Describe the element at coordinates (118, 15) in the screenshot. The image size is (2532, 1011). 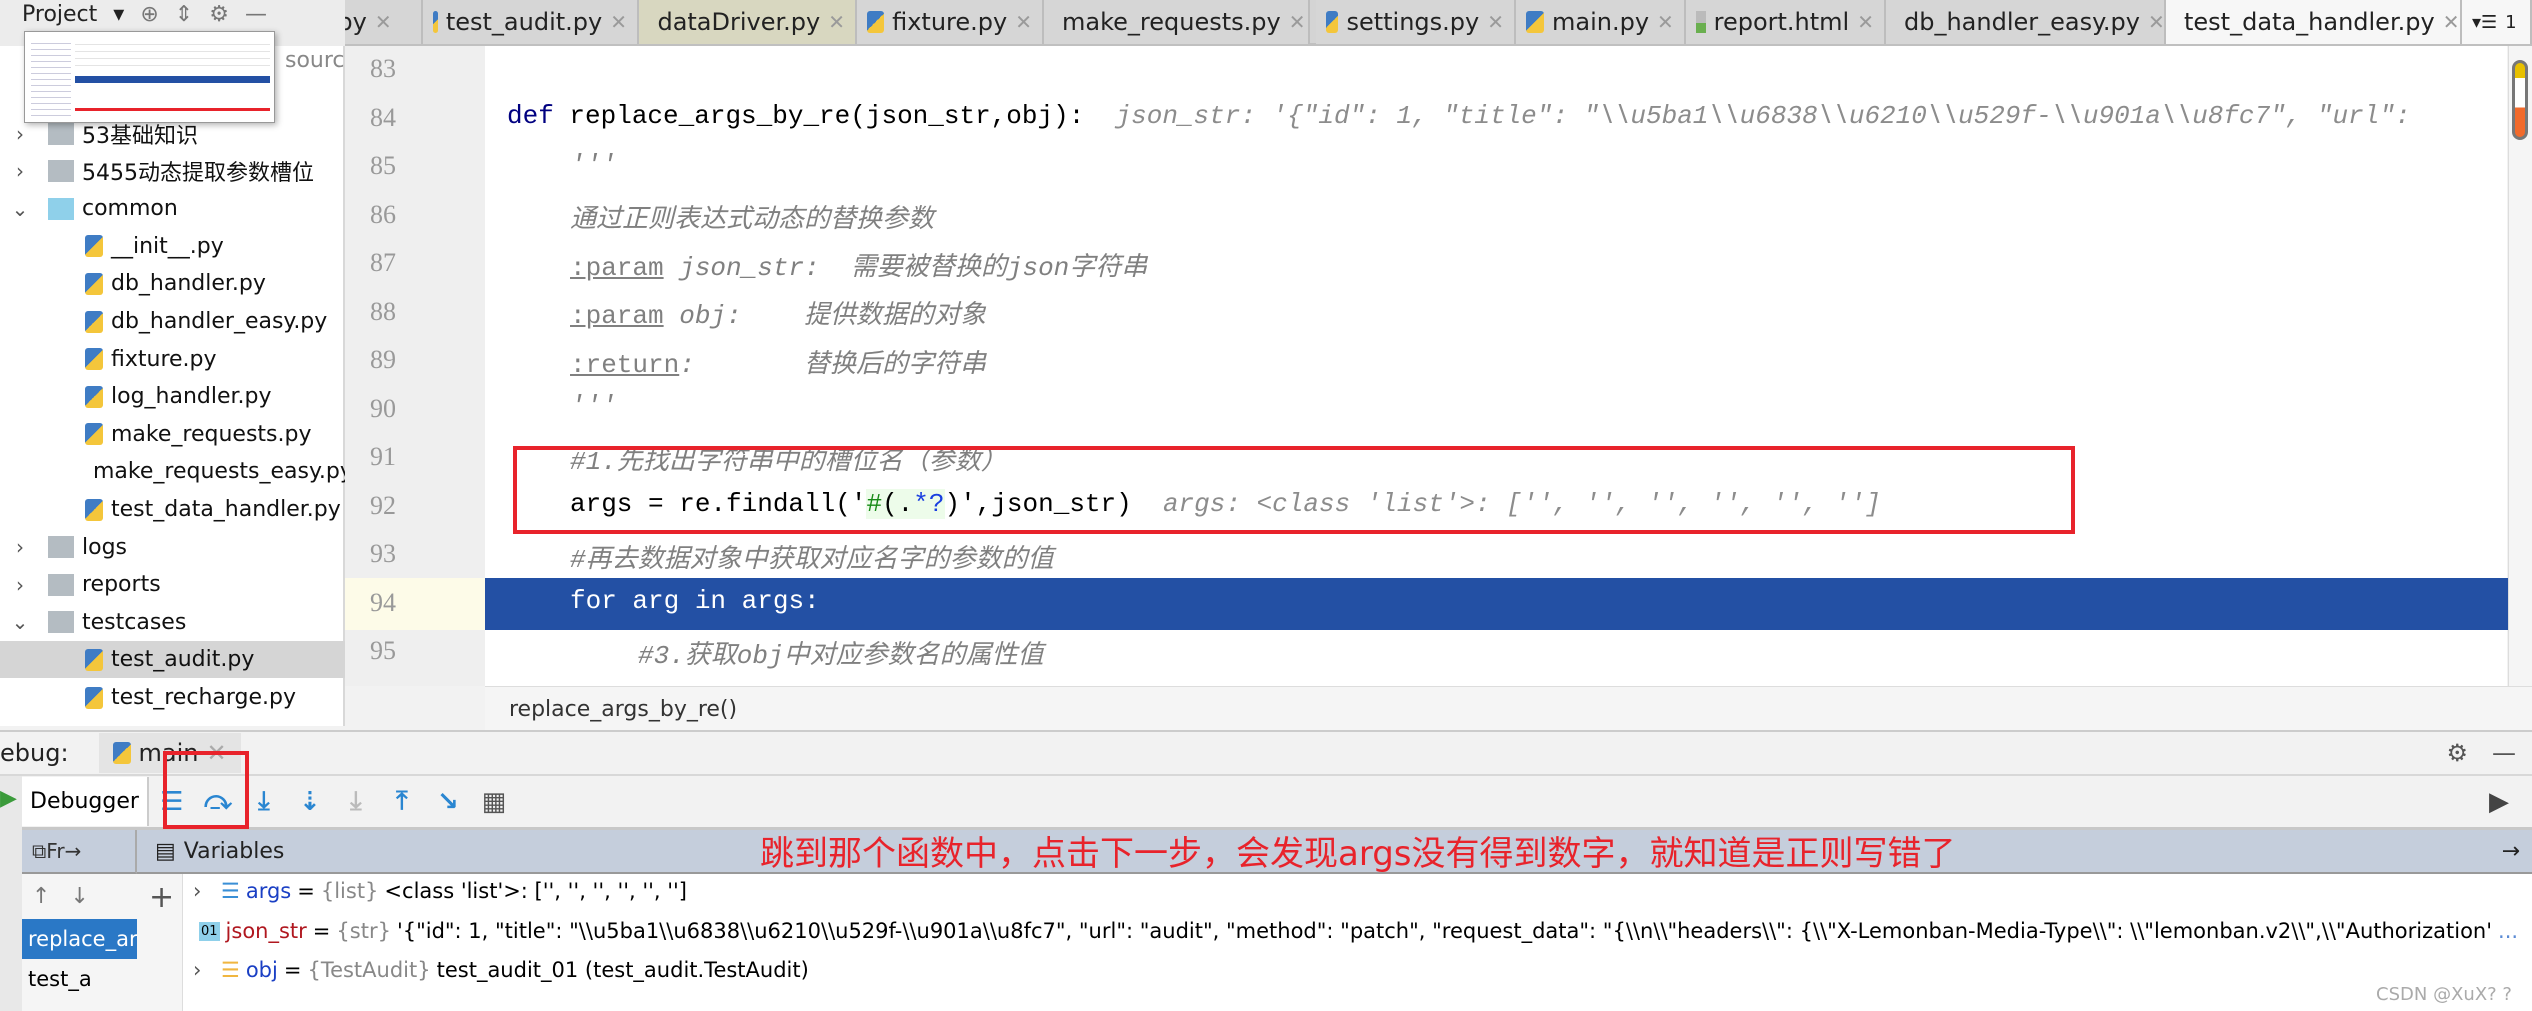
I see `chevron-down-icon: ▾` at that location.